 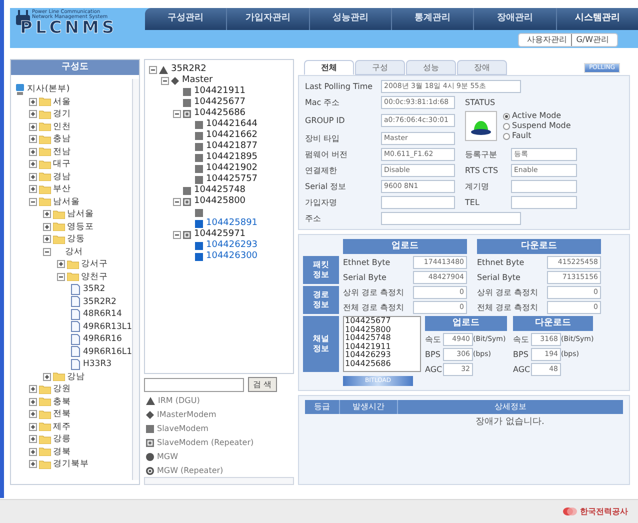 What do you see at coordinates (232, 157) in the screenshot?
I see `tree-item: 104421895` at bounding box center [232, 157].